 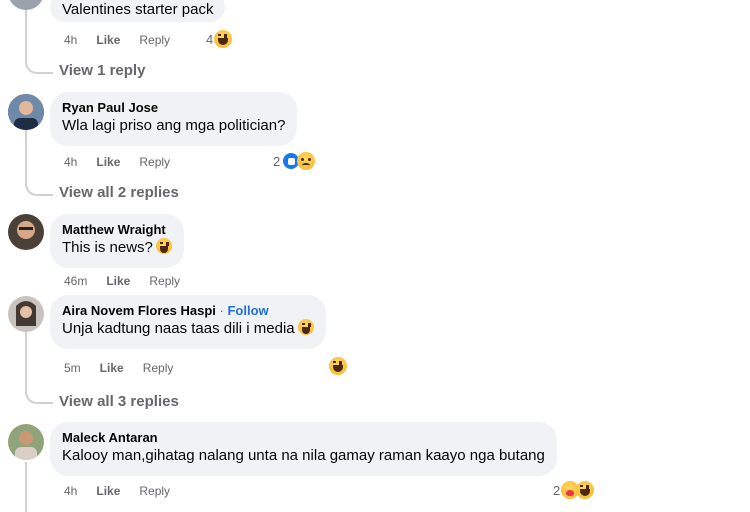 I want to click on comment-text-row: This is news?, so click(x=117, y=248).